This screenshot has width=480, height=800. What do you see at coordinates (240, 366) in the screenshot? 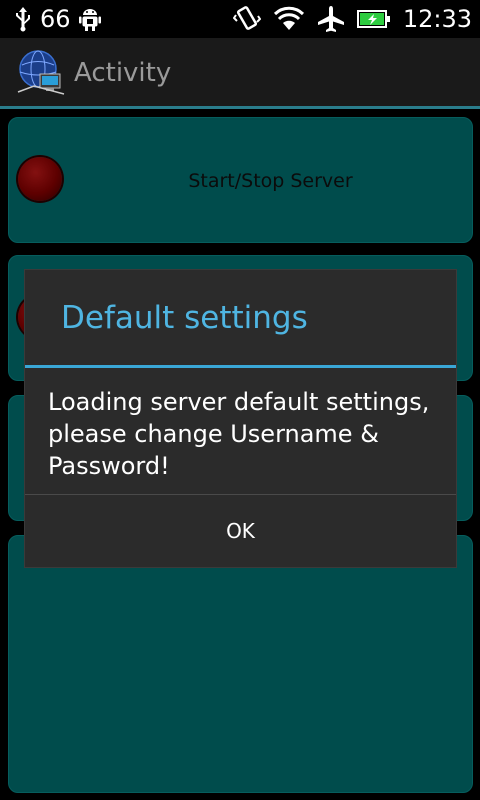
I see `dialog-title-divider` at bounding box center [240, 366].